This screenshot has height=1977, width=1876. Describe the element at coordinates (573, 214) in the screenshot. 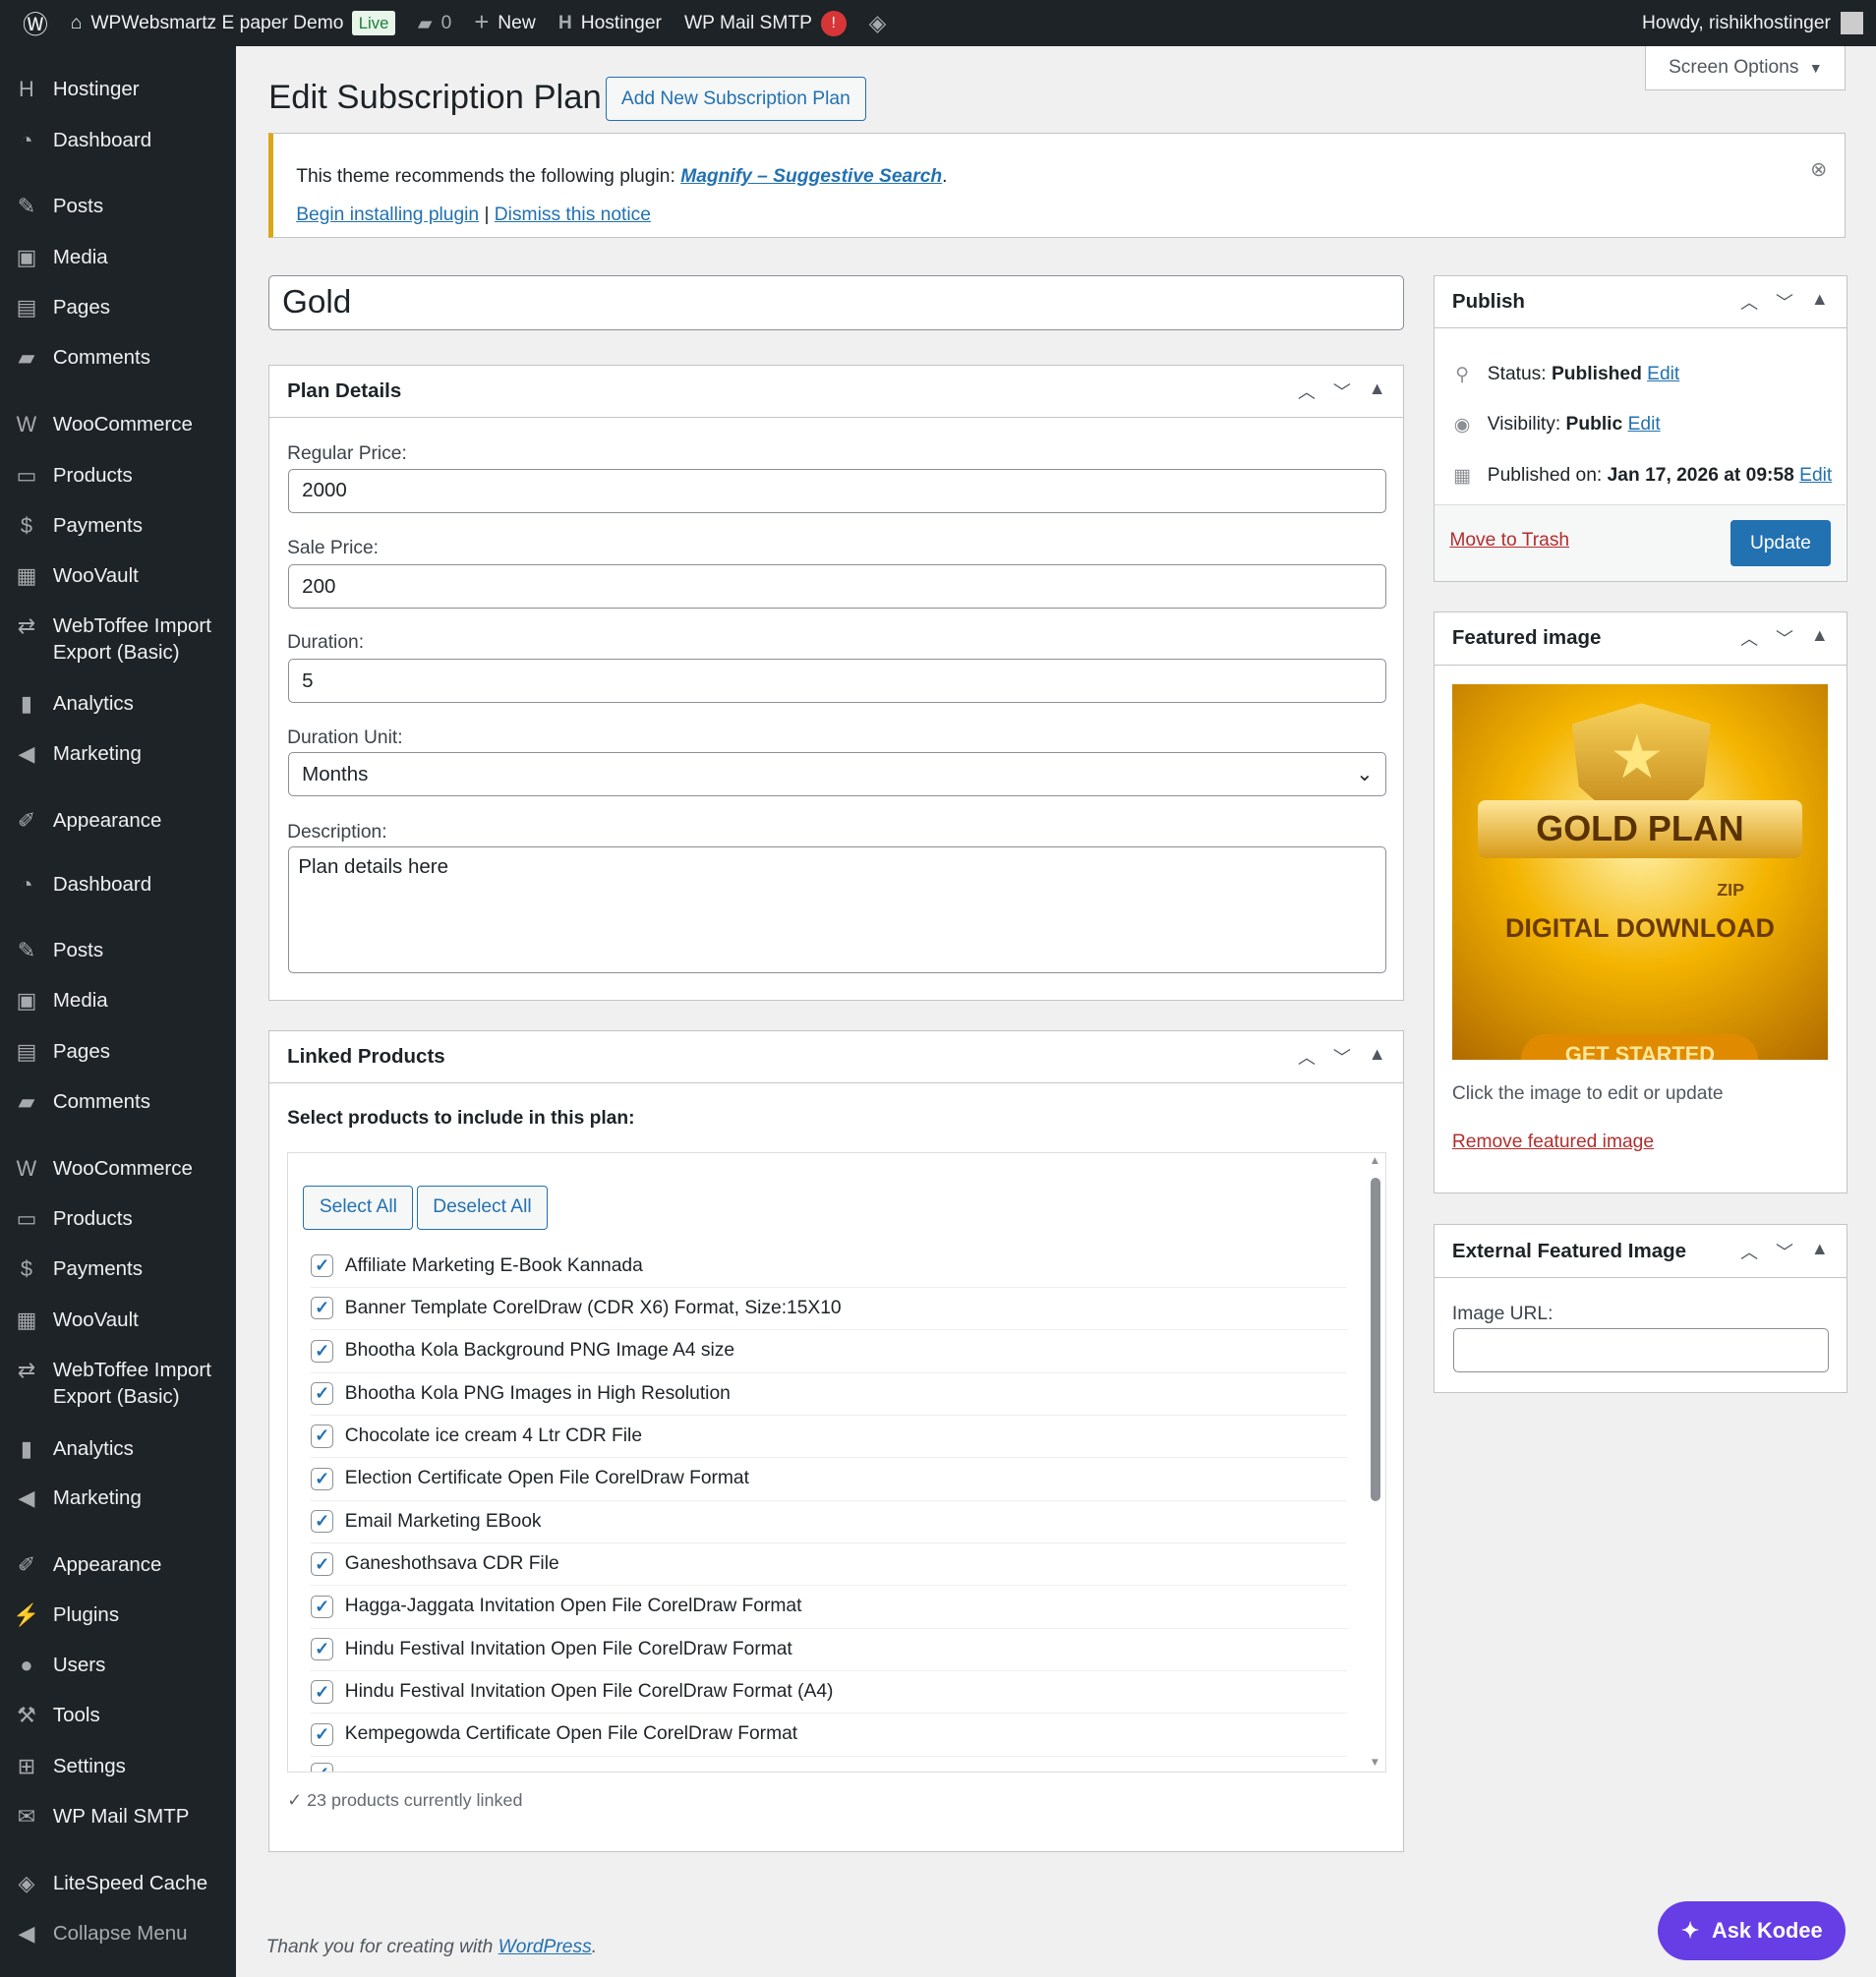

I see `dismiss-link: Dismiss this notice` at that location.